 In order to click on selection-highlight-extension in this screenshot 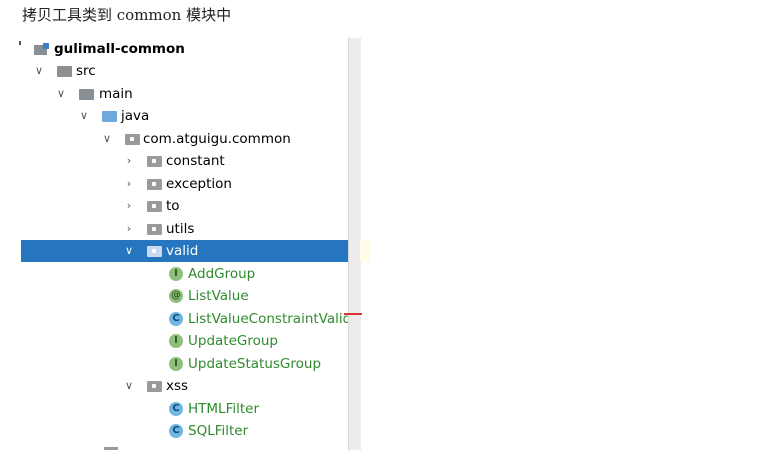, I will do `click(365, 251)`.